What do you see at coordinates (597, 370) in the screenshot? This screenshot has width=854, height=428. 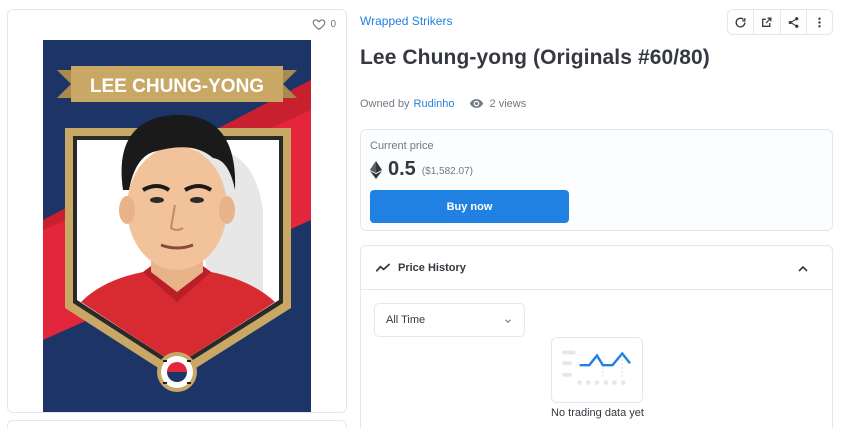 I see `empty-chart-illustration` at bounding box center [597, 370].